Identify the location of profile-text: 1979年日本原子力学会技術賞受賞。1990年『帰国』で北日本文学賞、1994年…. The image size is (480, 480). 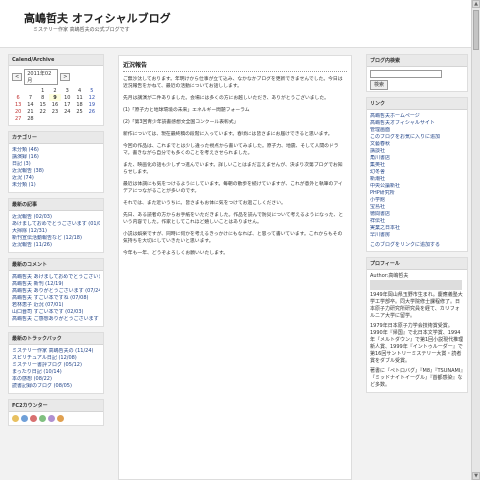
(417, 343).